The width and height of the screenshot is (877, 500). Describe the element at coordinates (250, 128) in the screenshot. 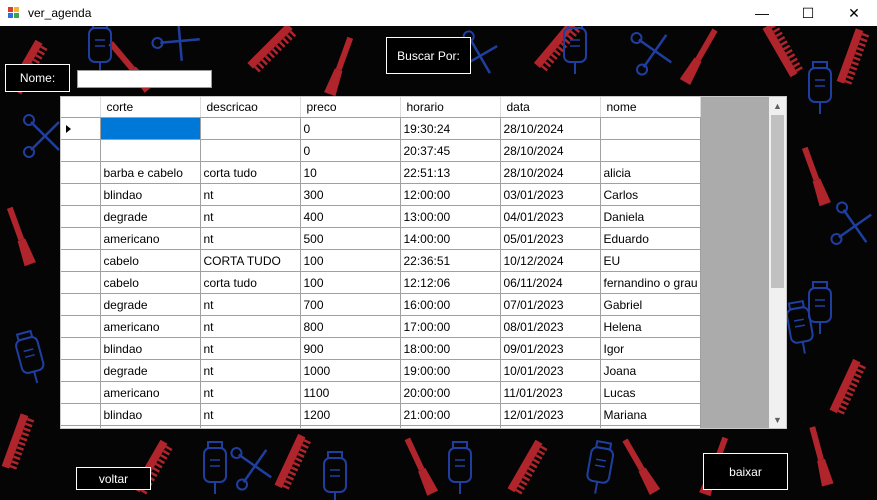

I see `cell-descricao` at that location.